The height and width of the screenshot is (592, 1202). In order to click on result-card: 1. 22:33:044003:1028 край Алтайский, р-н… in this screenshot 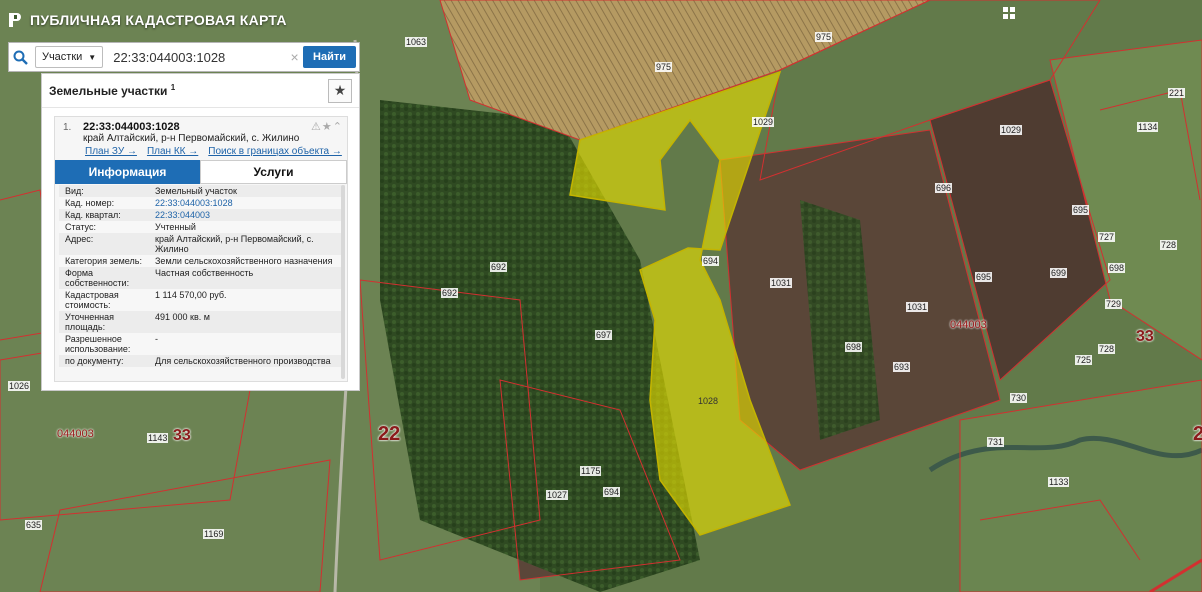, I will do `click(201, 249)`.